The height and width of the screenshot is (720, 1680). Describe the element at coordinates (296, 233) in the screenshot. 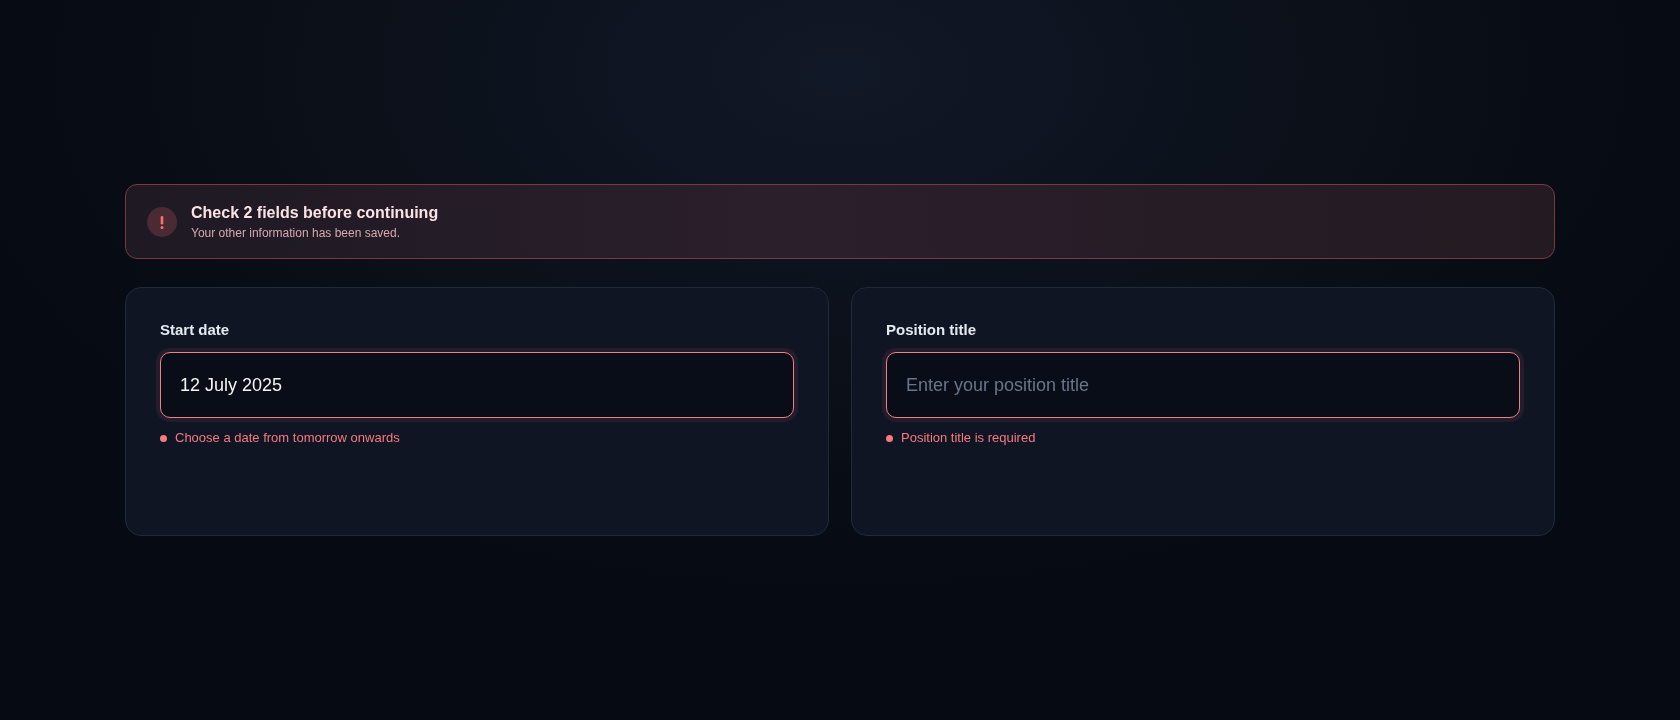

I see `alert-message: Your other information has been saved.` at that location.